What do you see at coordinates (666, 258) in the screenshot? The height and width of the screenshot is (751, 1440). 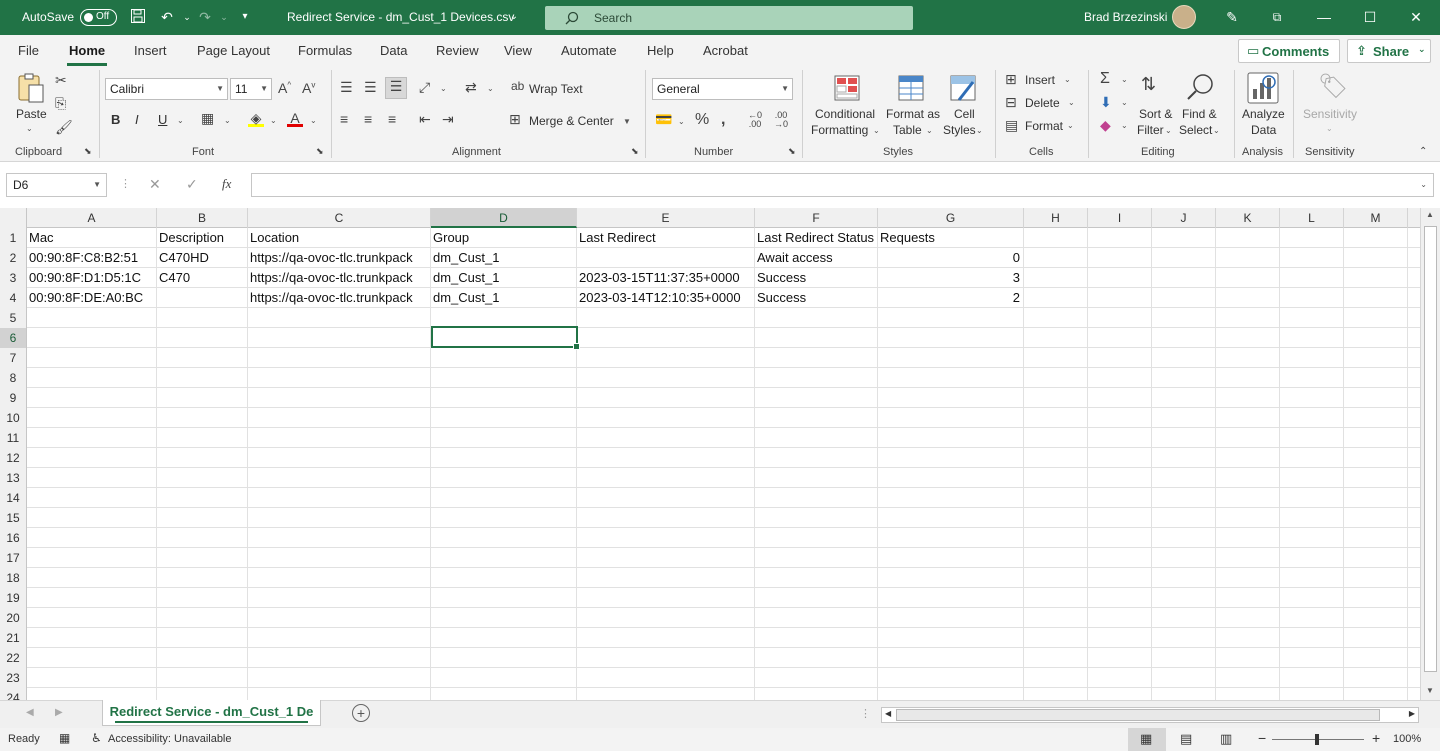 I see `cell-e2` at bounding box center [666, 258].